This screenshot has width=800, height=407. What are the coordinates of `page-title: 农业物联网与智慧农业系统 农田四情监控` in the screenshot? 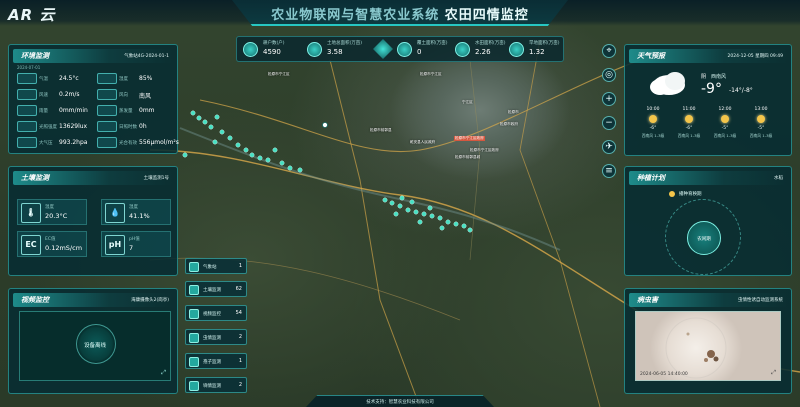 It's located at (400, 13).